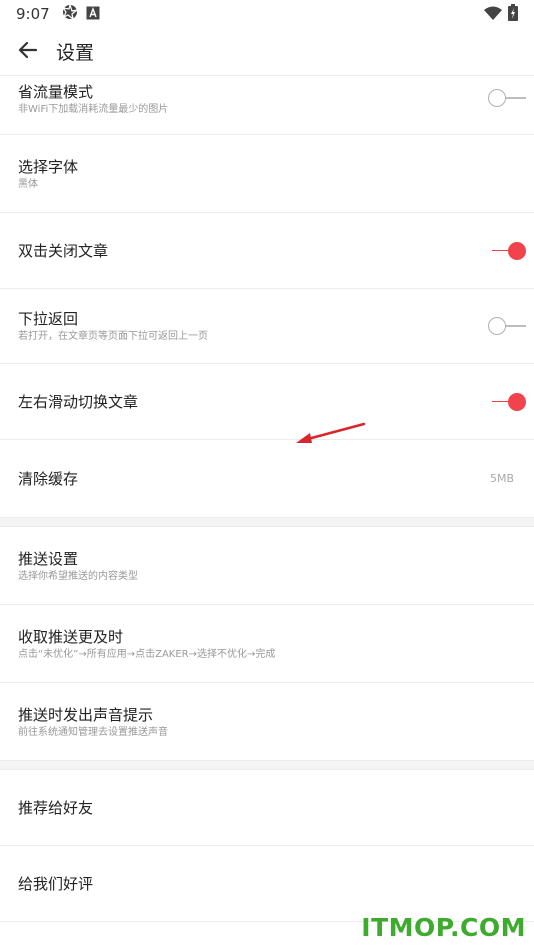  Describe the element at coordinates (443, 927) in the screenshot. I see `watermark: ITMOP.COM` at that location.